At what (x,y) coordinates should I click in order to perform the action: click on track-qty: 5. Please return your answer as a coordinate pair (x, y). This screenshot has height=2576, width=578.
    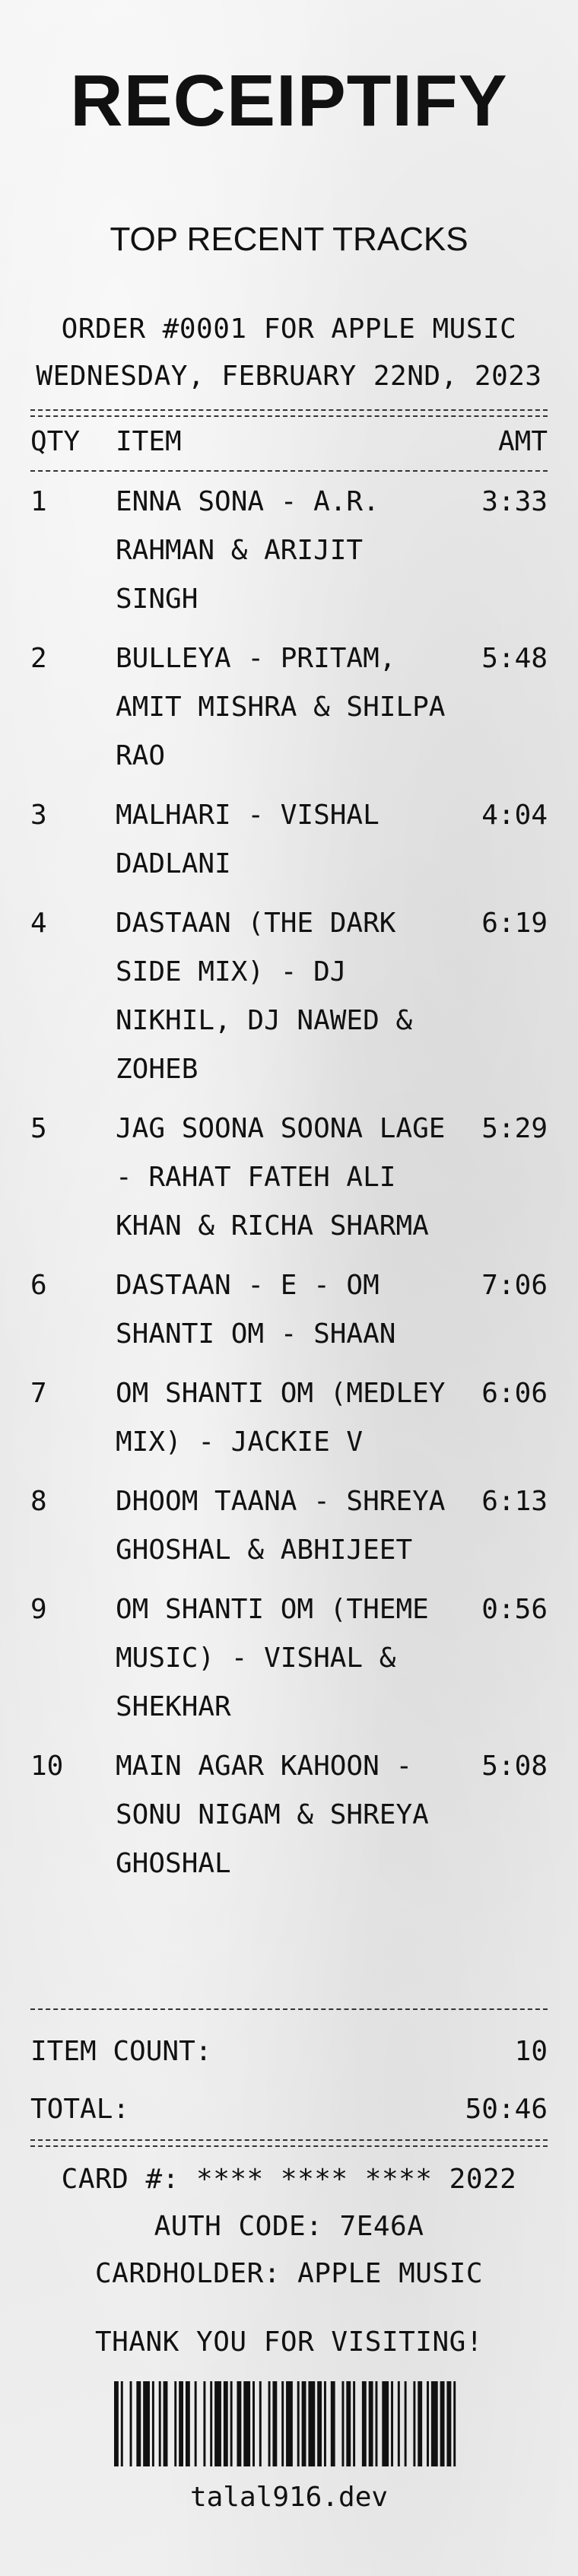
    Looking at the image, I should click on (38, 1128).